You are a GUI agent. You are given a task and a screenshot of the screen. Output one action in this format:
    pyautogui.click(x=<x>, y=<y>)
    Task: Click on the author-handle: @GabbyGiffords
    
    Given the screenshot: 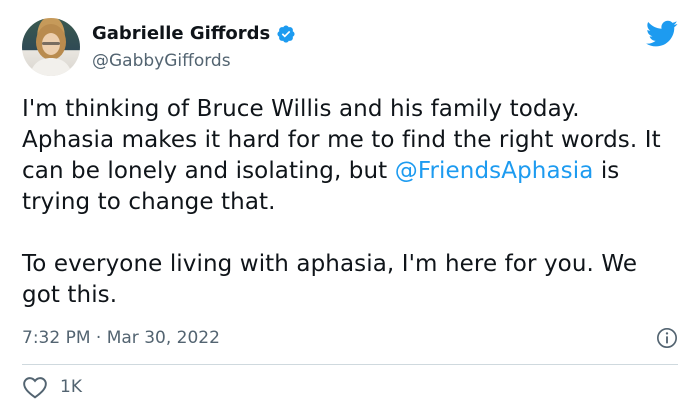 What is the action you would take?
    pyautogui.click(x=161, y=61)
    